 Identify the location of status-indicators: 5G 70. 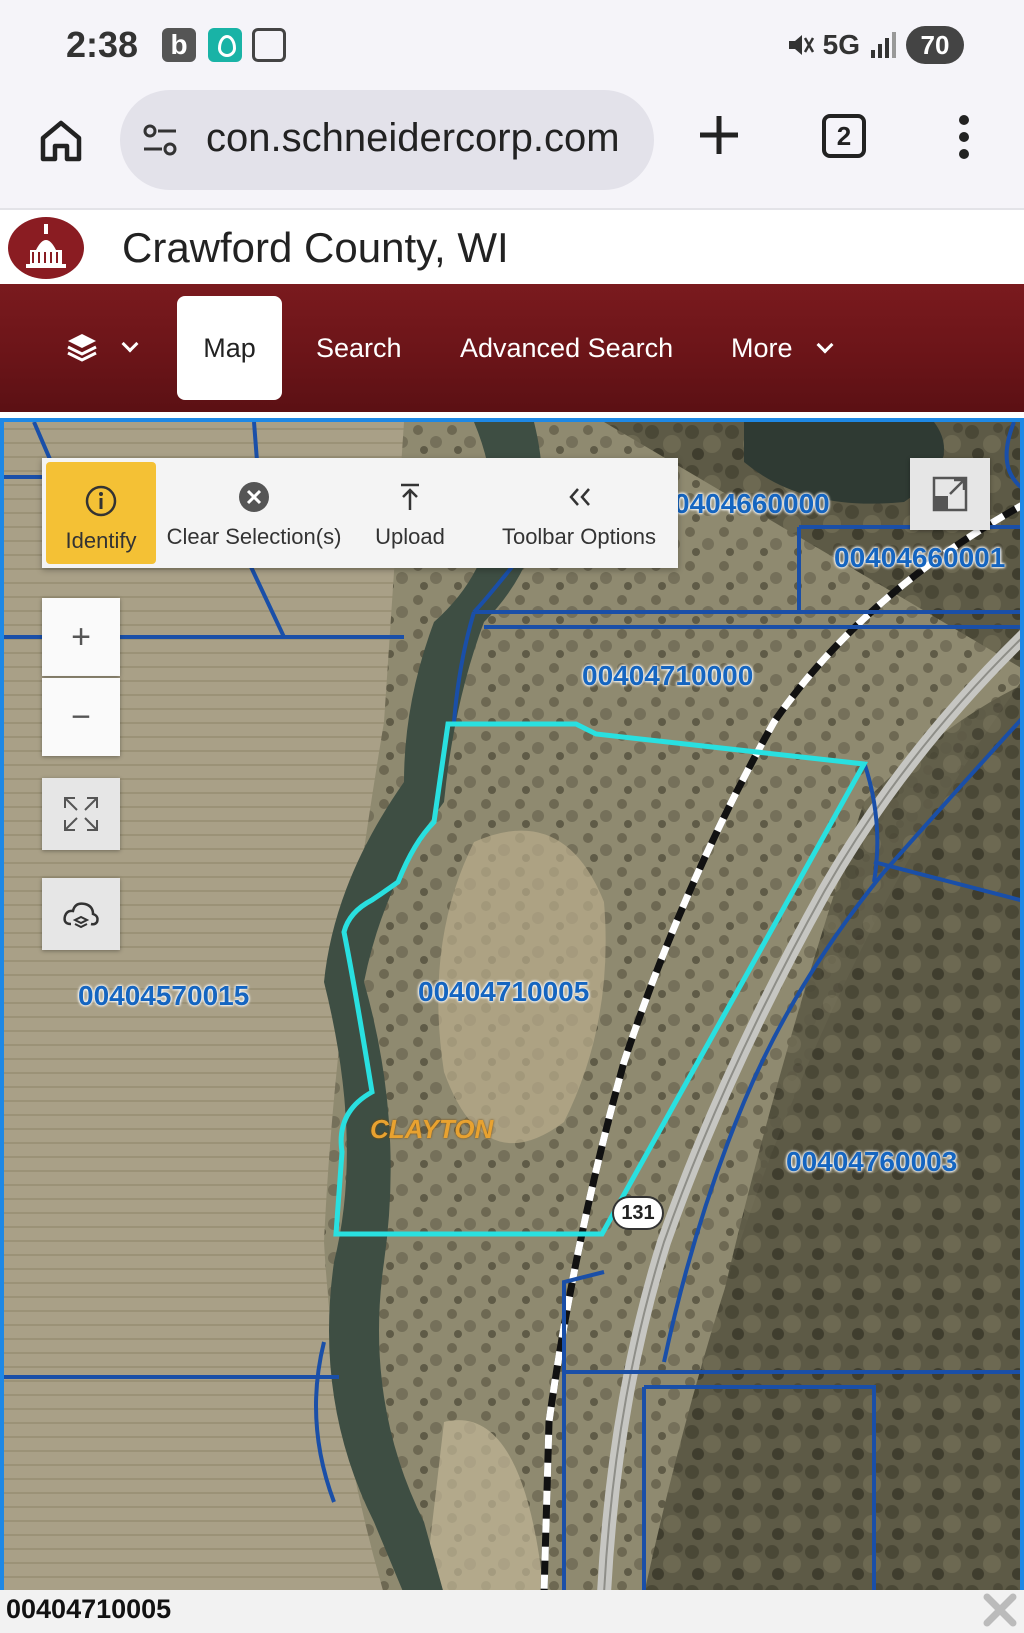
(874, 45).